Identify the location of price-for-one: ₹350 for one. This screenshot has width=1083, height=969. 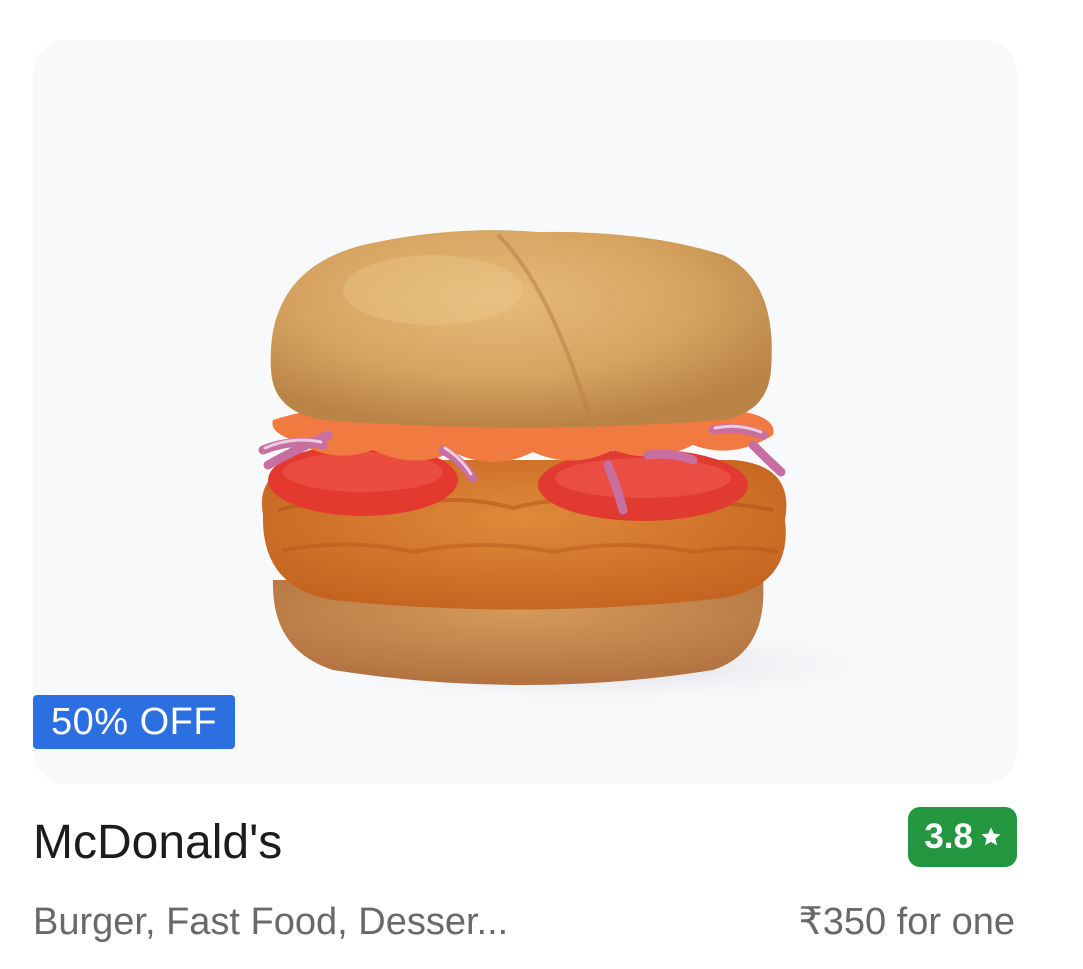
(906, 922).